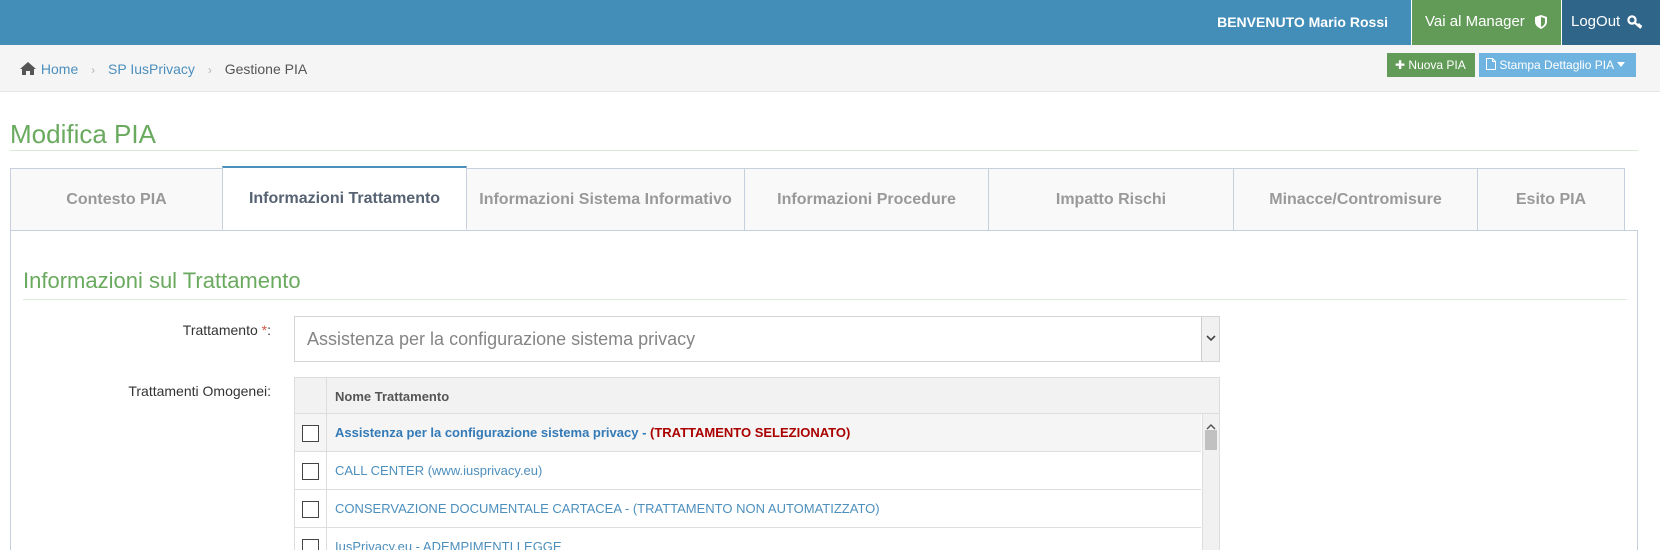  Describe the element at coordinates (392, 396) in the screenshot. I see `column-header-nome-trattamento: Nome Trattamento` at that location.